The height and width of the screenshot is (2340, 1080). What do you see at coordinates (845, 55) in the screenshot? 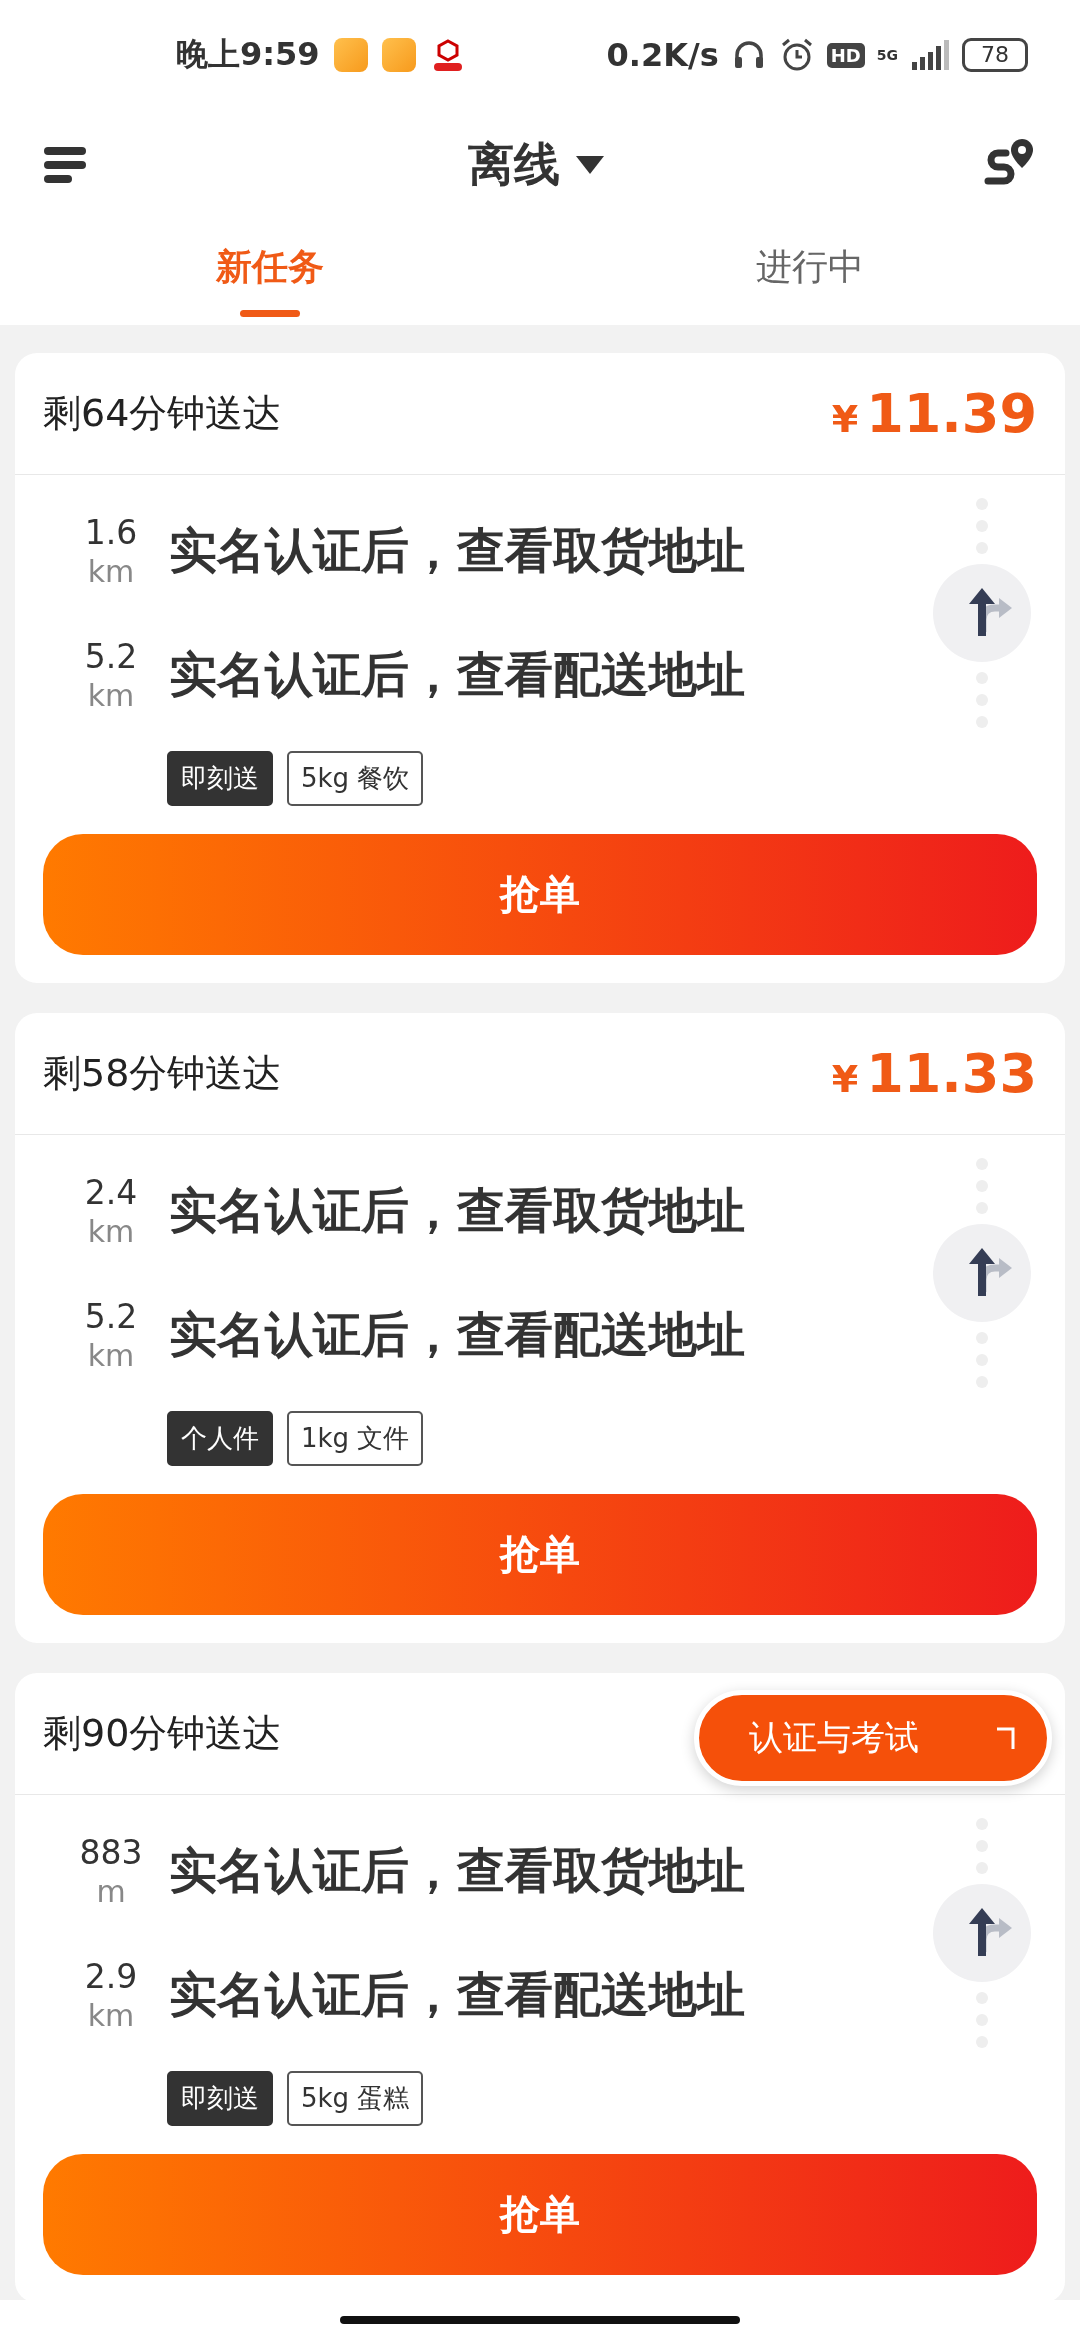
I see `hd-badge: HD` at bounding box center [845, 55].